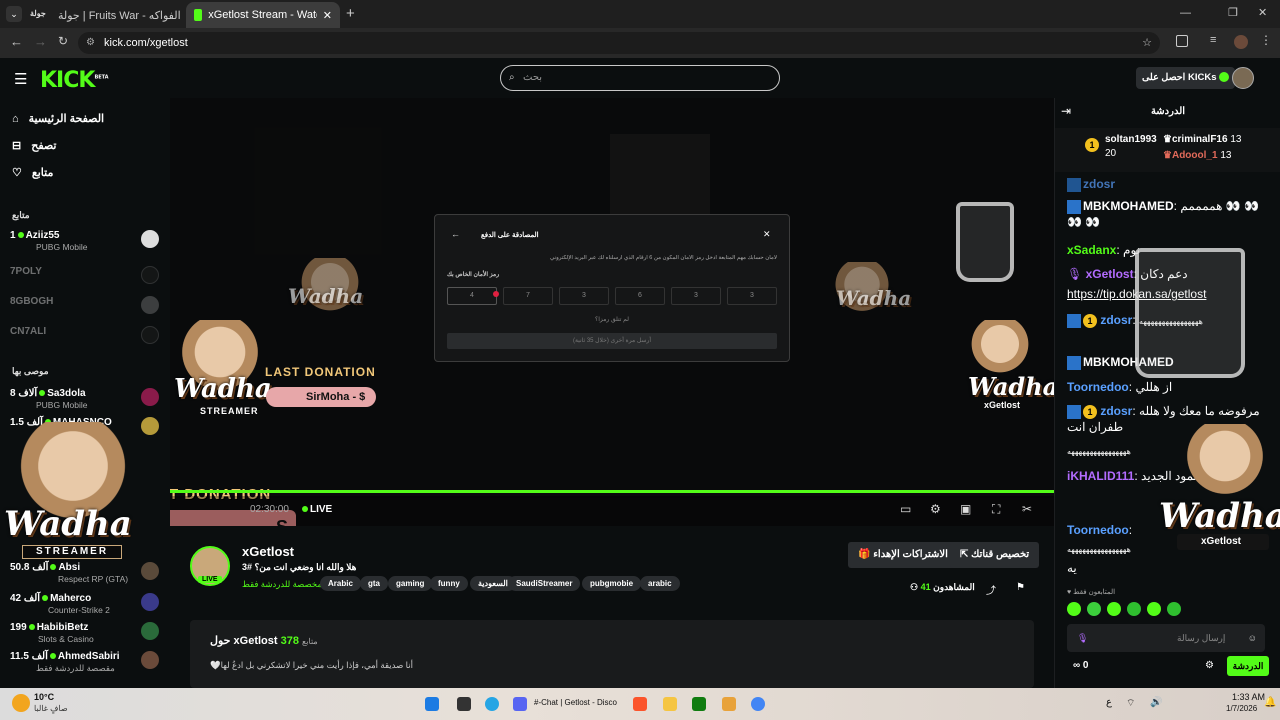 Image resolution: width=1280 pixels, height=720 pixels. Describe the element at coordinates (340, 583) in the screenshot. I see `stream-tag: Arabic` at that location.